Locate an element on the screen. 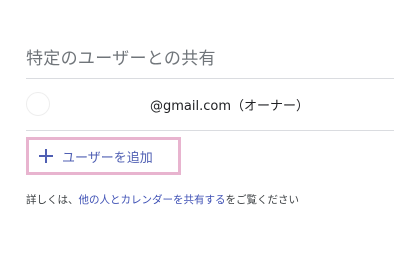 This screenshot has width=394, height=261. plus-icon is located at coordinates (46, 156).